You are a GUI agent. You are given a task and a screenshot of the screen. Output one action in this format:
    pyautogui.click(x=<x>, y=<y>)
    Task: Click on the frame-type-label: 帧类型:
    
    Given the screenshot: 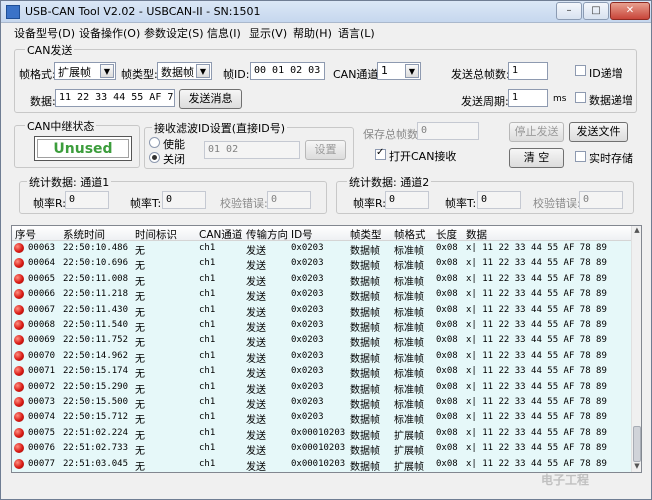 What is the action you would take?
    pyautogui.click(x=139, y=74)
    